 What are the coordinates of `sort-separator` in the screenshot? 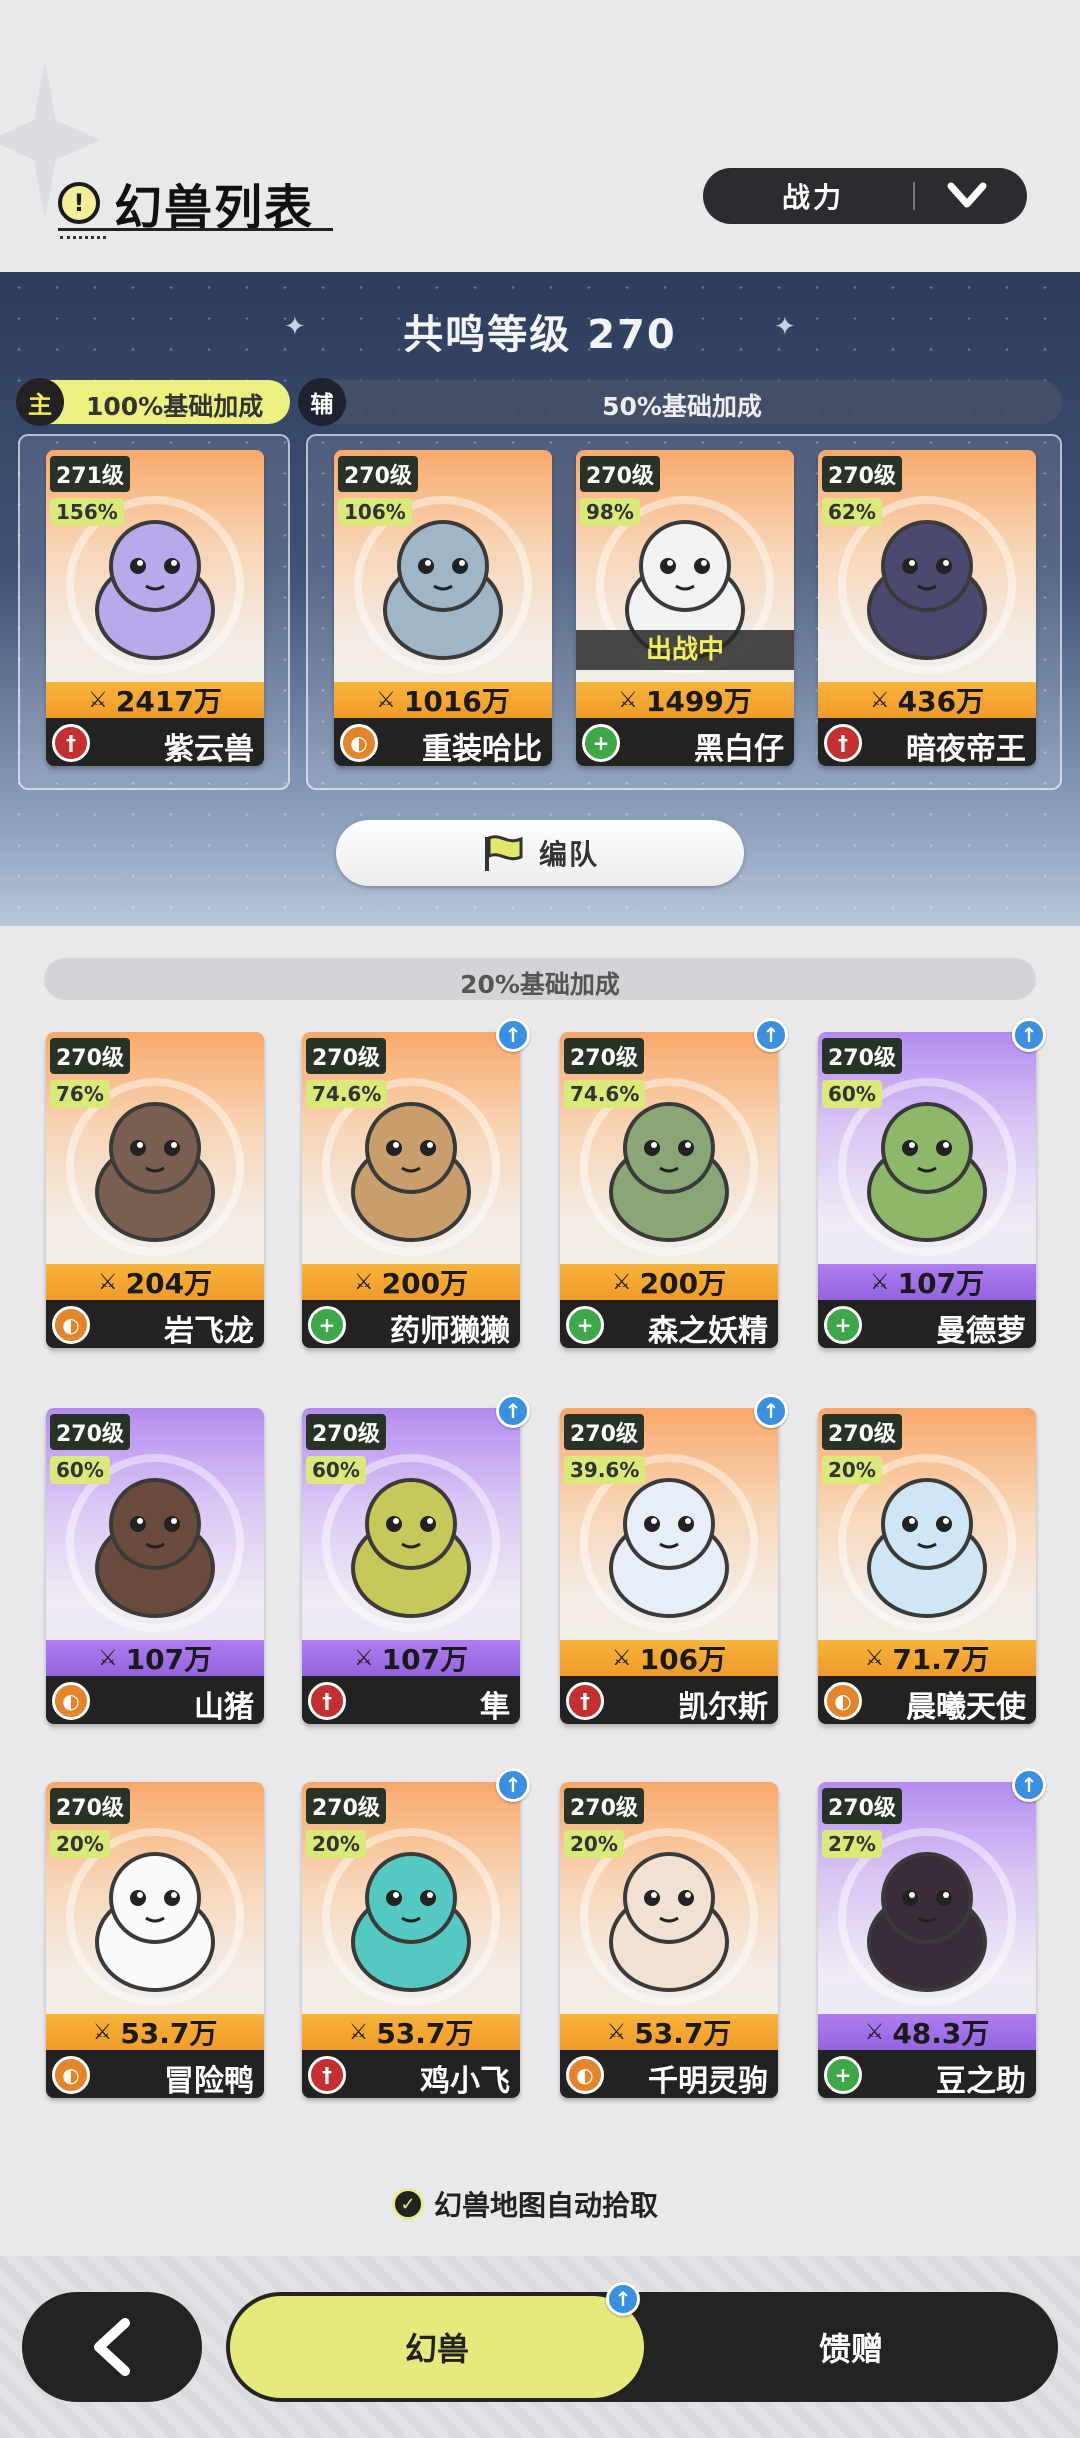 It's located at (914, 196).